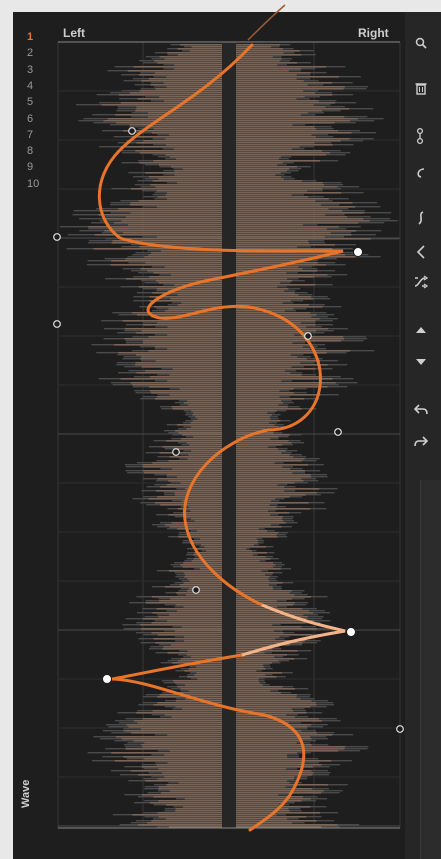 The width and height of the screenshot is (441, 859). What do you see at coordinates (74, 33) in the screenshot?
I see `channel-label-left: Left` at bounding box center [74, 33].